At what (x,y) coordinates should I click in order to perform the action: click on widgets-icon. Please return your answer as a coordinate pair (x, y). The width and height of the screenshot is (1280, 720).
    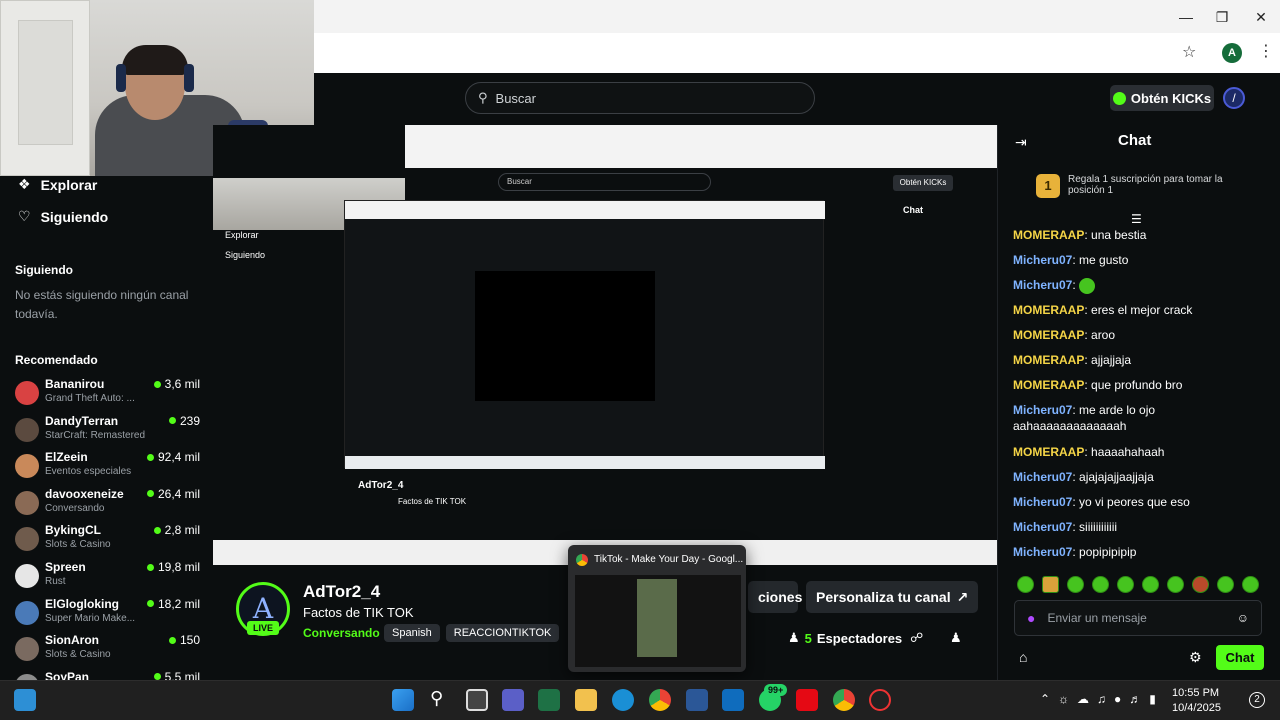
    Looking at the image, I should click on (25, 700).